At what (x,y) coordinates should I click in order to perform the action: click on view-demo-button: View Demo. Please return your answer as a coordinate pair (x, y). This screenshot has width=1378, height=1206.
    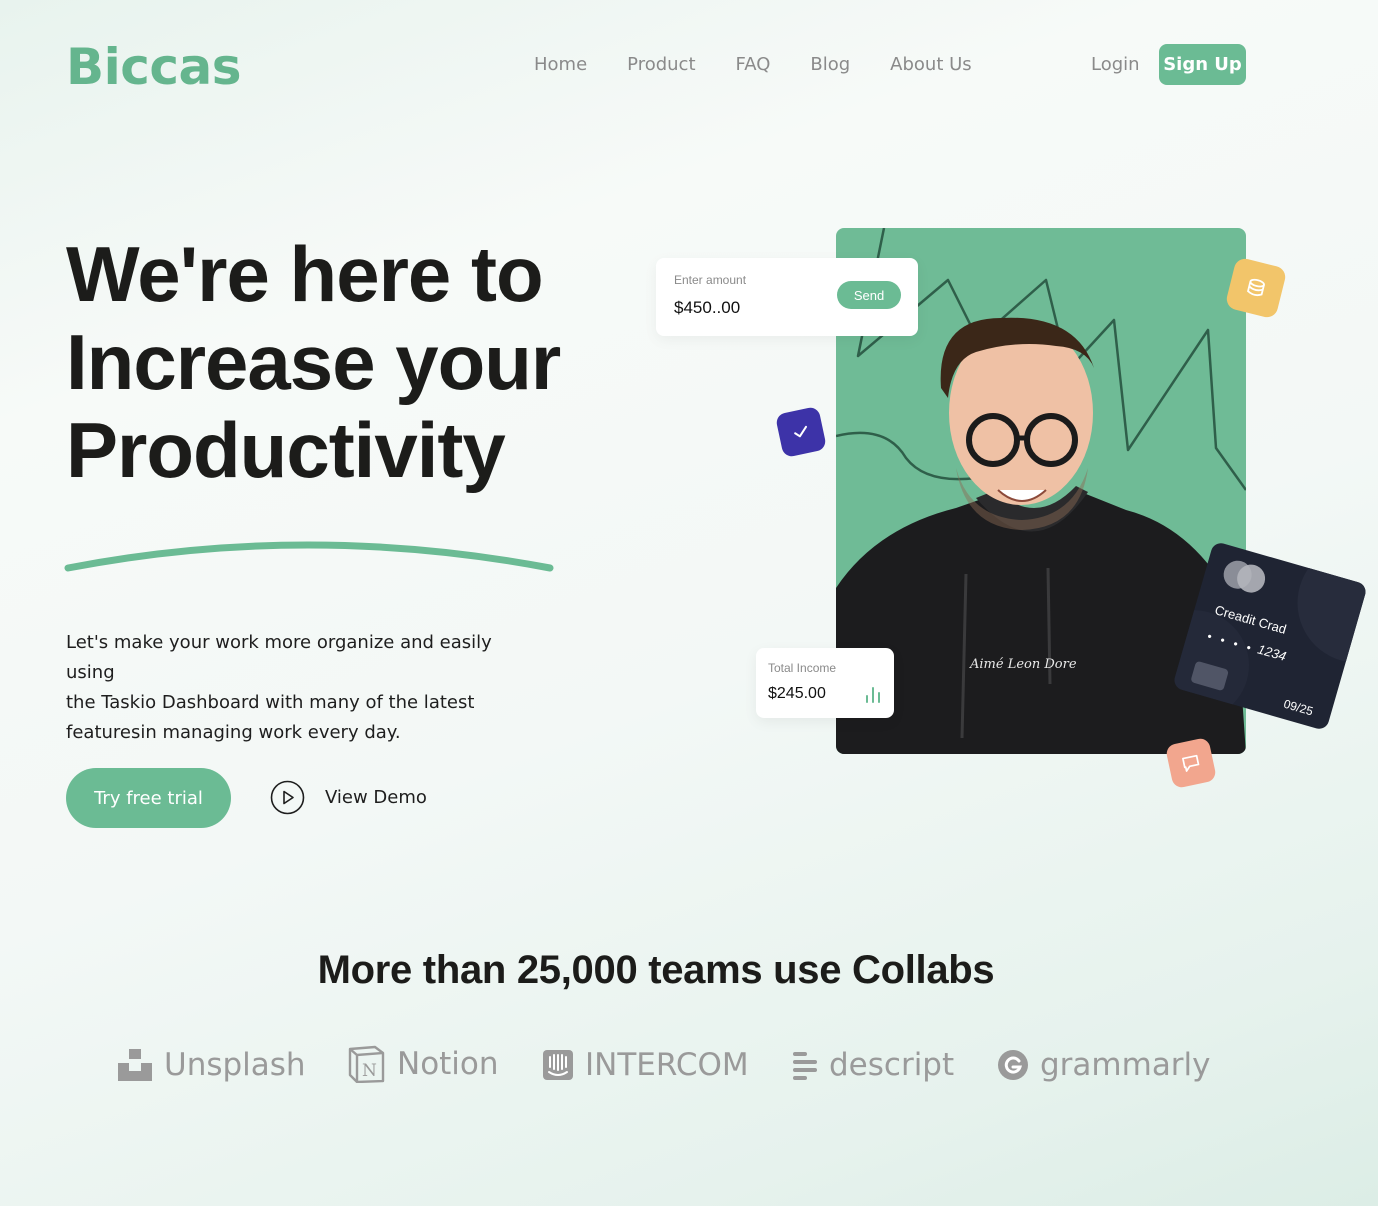
    Looking at the image, I should click on (348, 797).